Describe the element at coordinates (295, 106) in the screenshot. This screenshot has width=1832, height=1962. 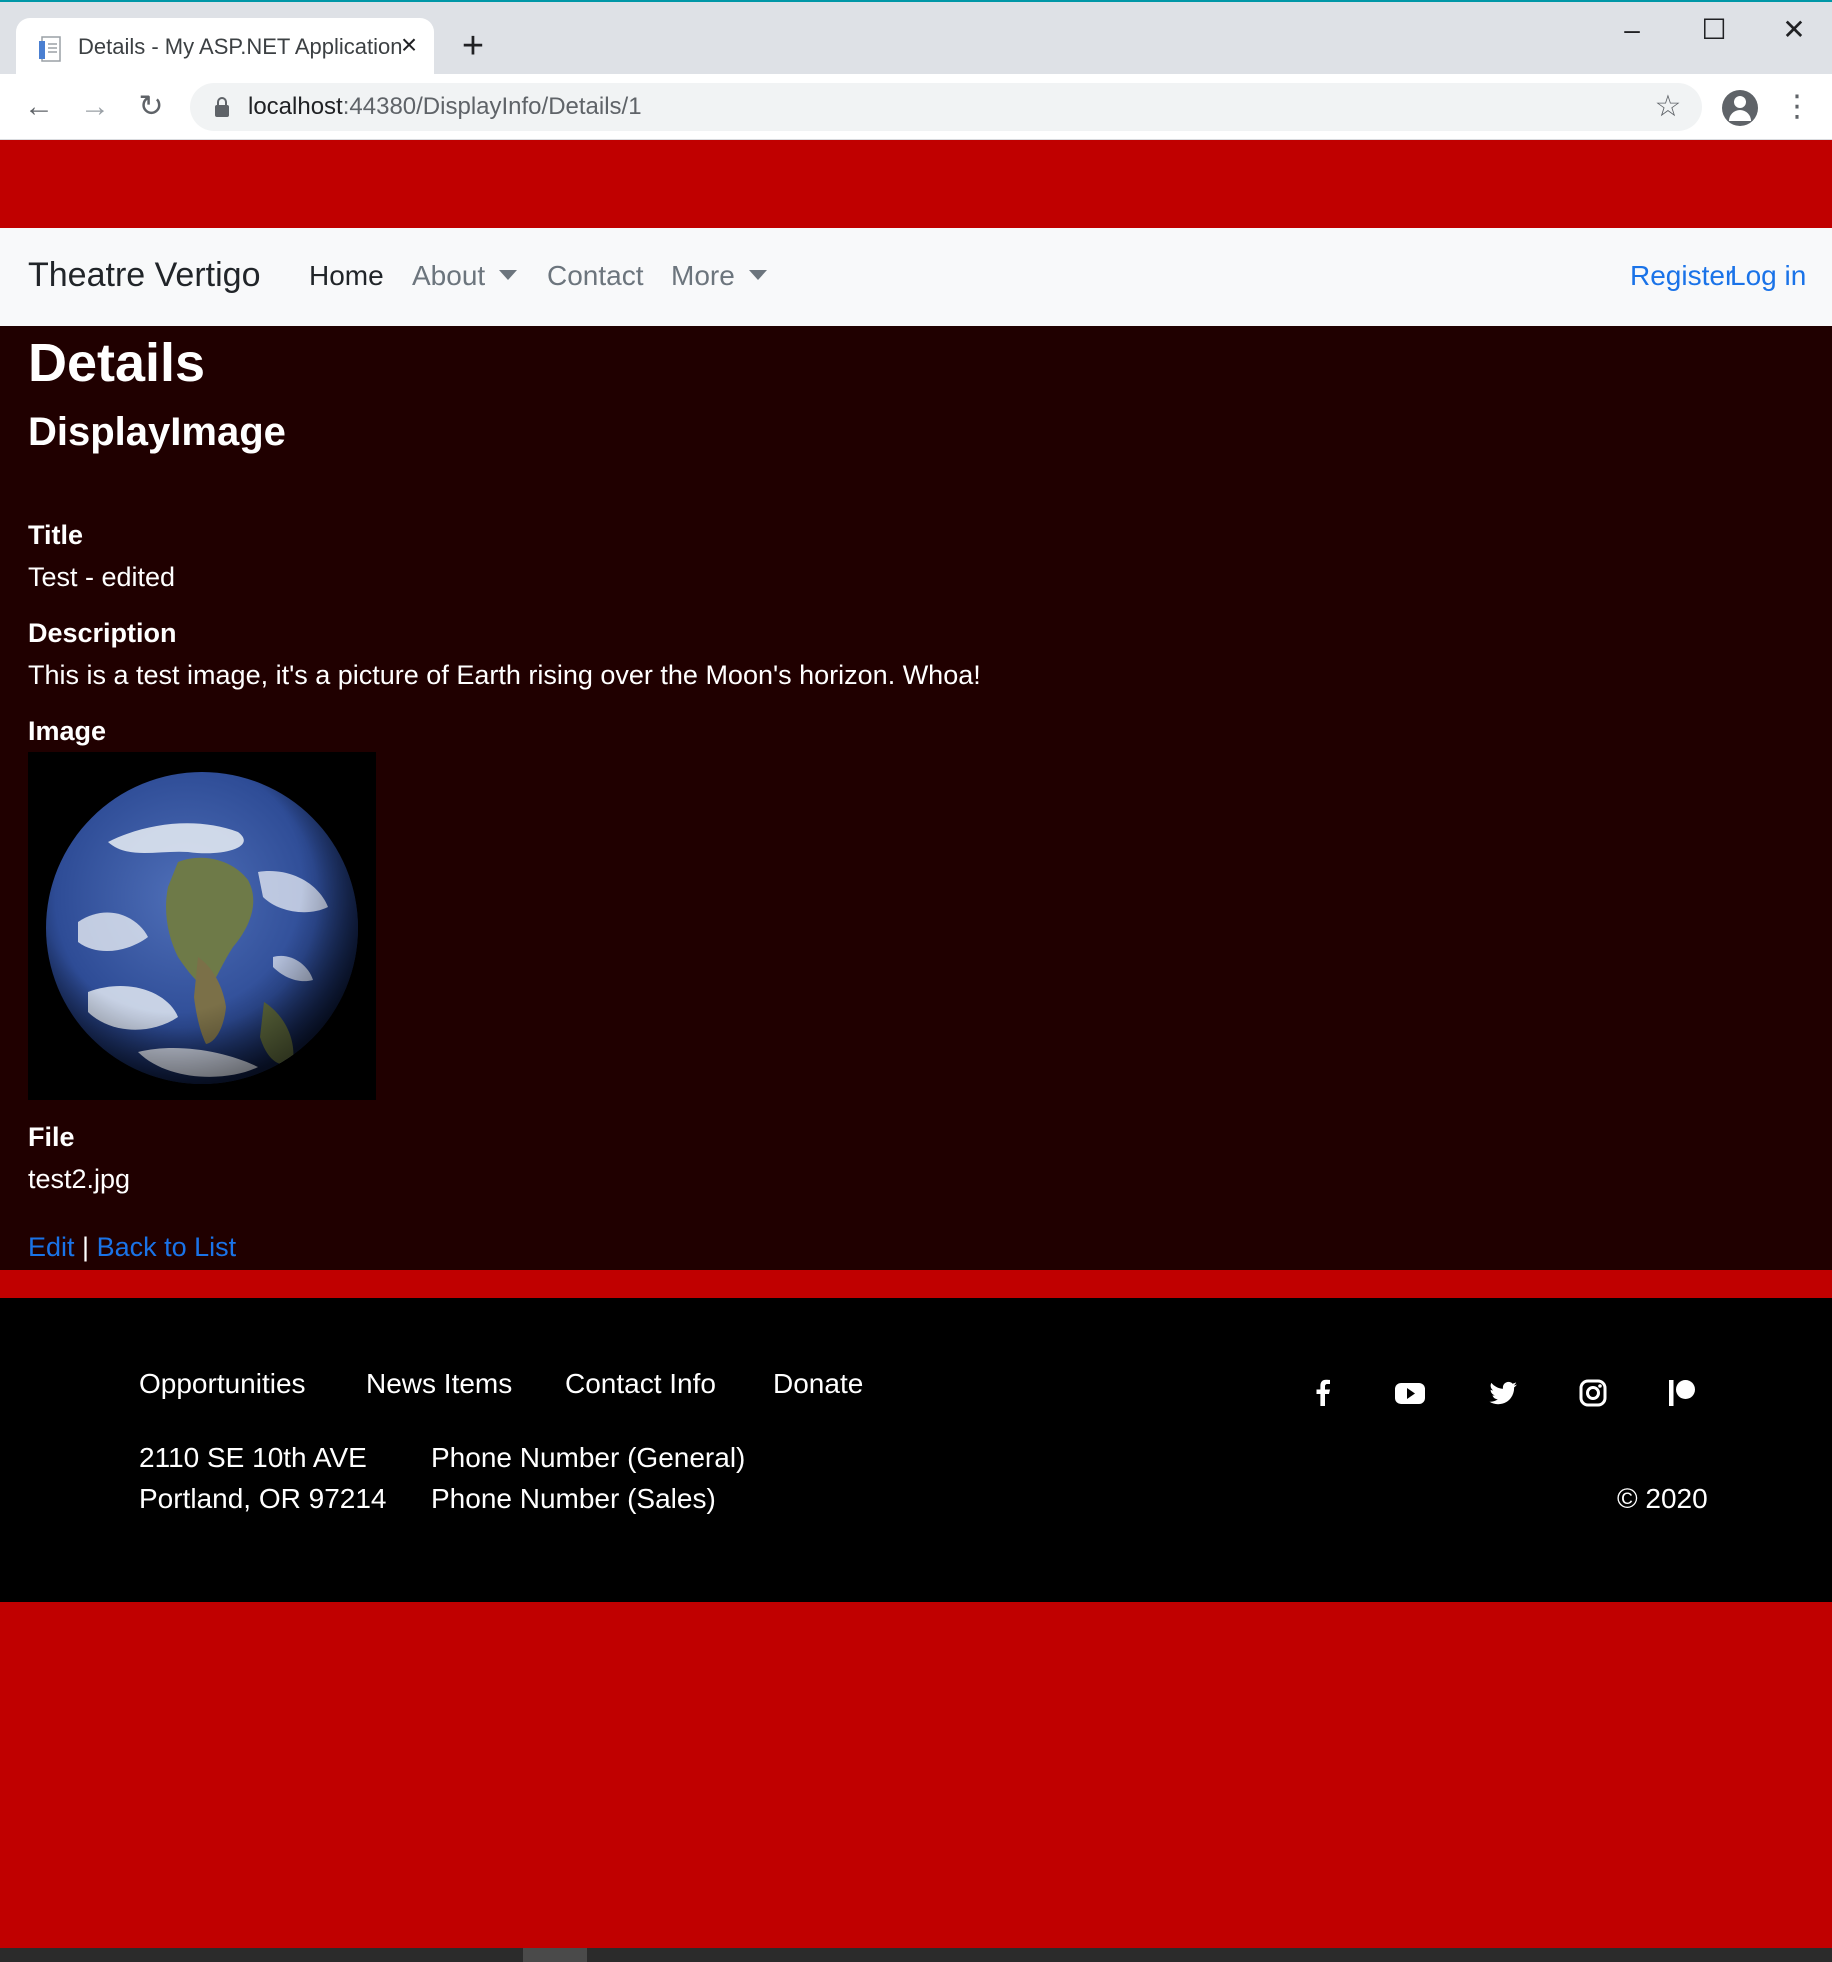
I see `url-host: localhost` at that location.